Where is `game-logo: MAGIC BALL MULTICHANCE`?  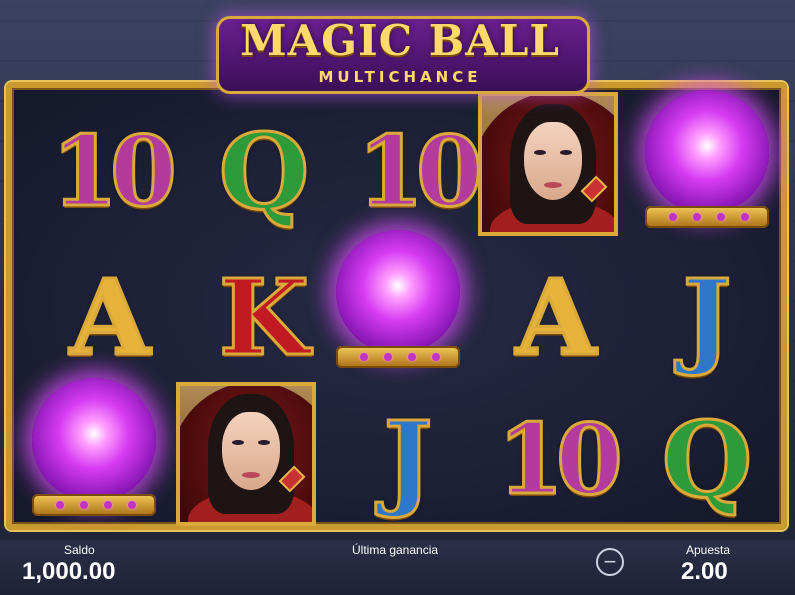
game-logo: MAGIC BALL MULTICHANCE is located at coordinates (400, 51).